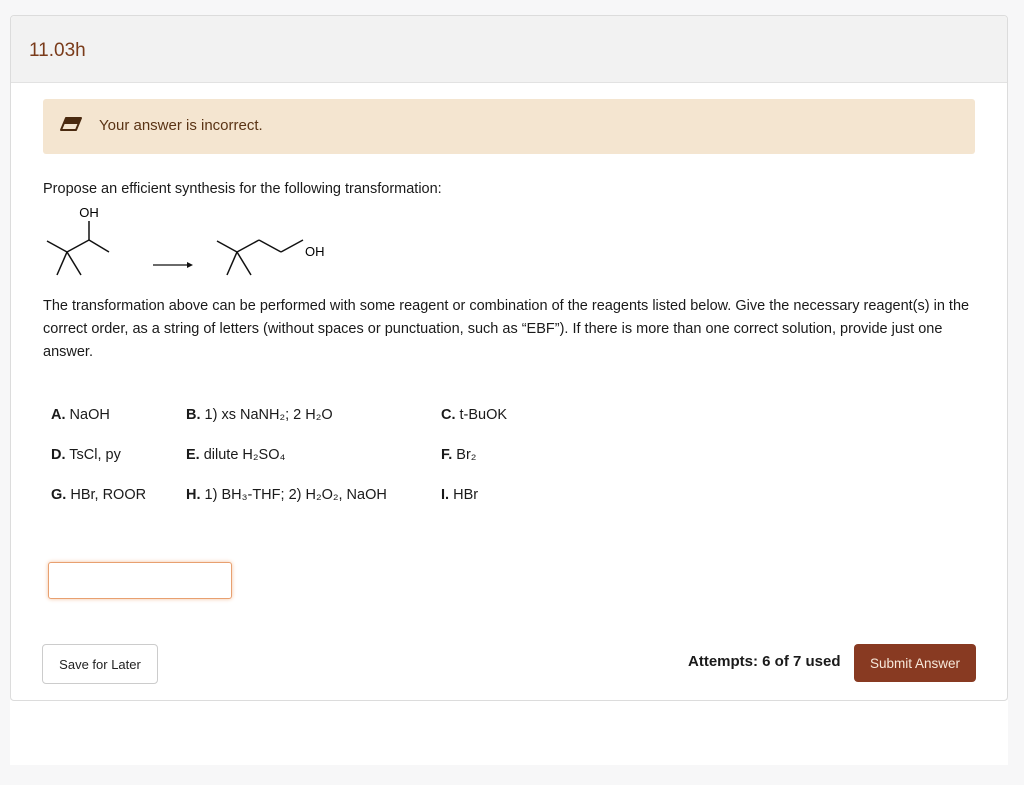 The width and height of the screenshot is (1024, 785). Describe the element at coordinates (464, 455) in the screenshot. I see `reagent-text: Br₂` at that location.